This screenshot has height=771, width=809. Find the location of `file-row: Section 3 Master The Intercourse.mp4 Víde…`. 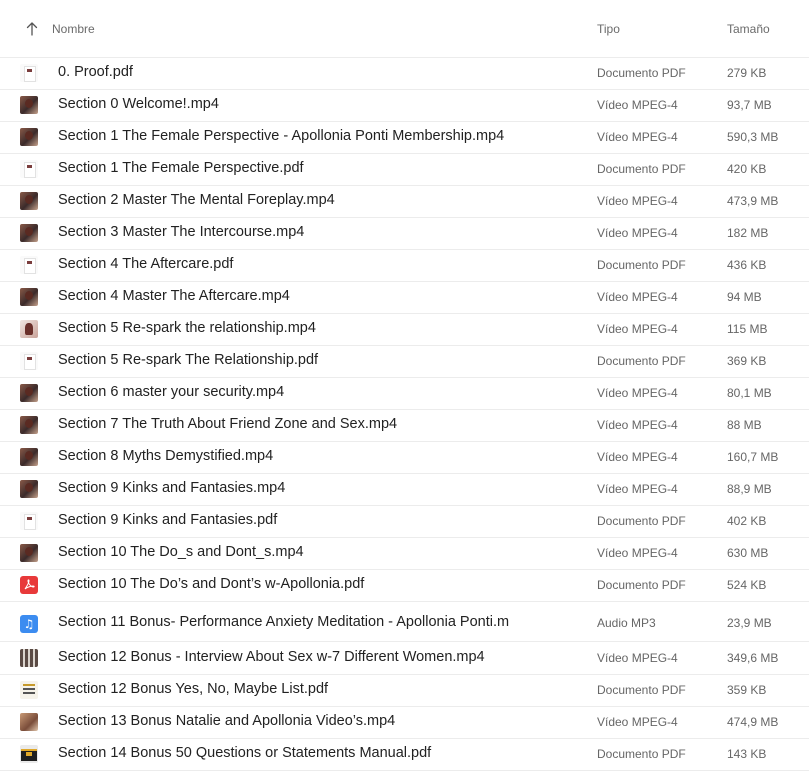

file-row: Section 3 Master The Intercourse.mp4 Víde… is located at coordinates (404, 233).